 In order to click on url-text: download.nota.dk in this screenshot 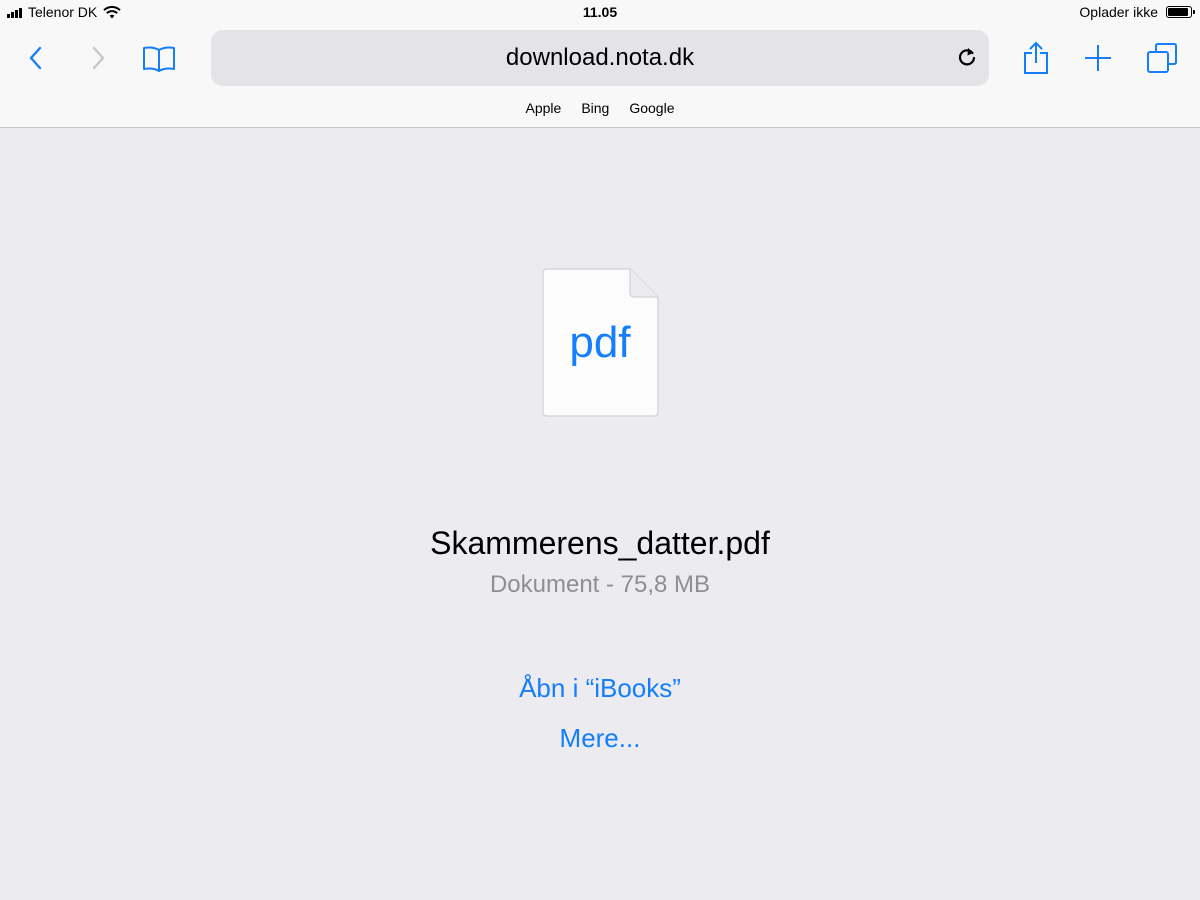, I will do `click(600, 57)`.